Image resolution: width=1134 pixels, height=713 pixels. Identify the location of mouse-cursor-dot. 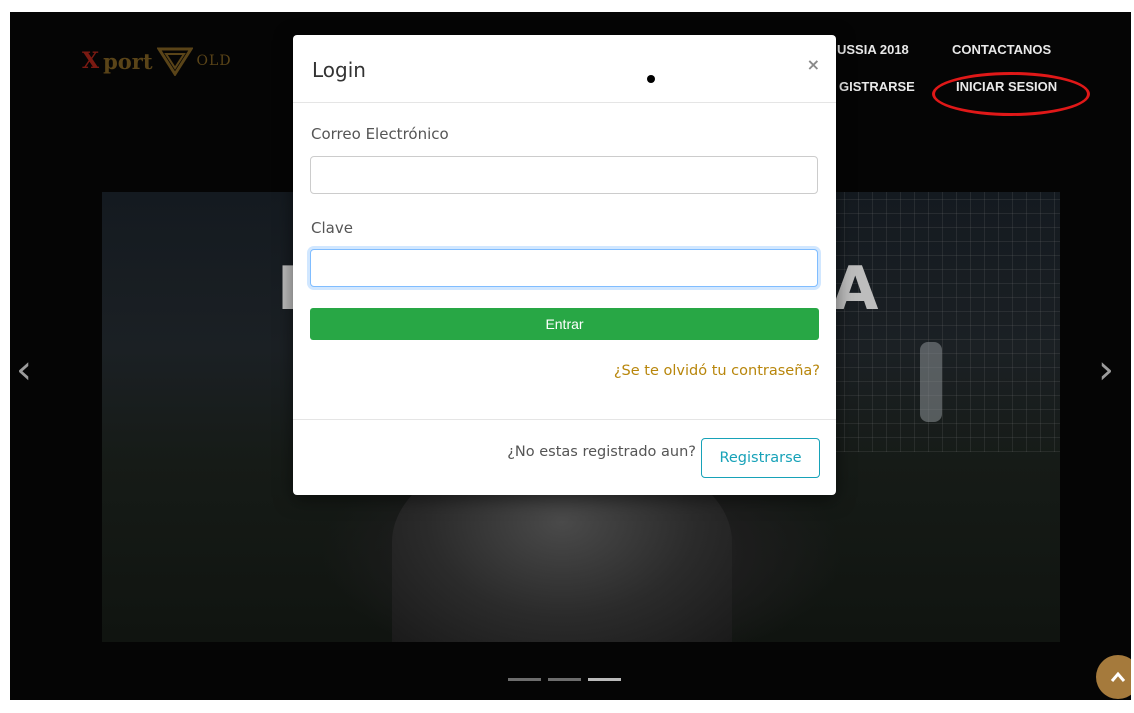
(651, 79).